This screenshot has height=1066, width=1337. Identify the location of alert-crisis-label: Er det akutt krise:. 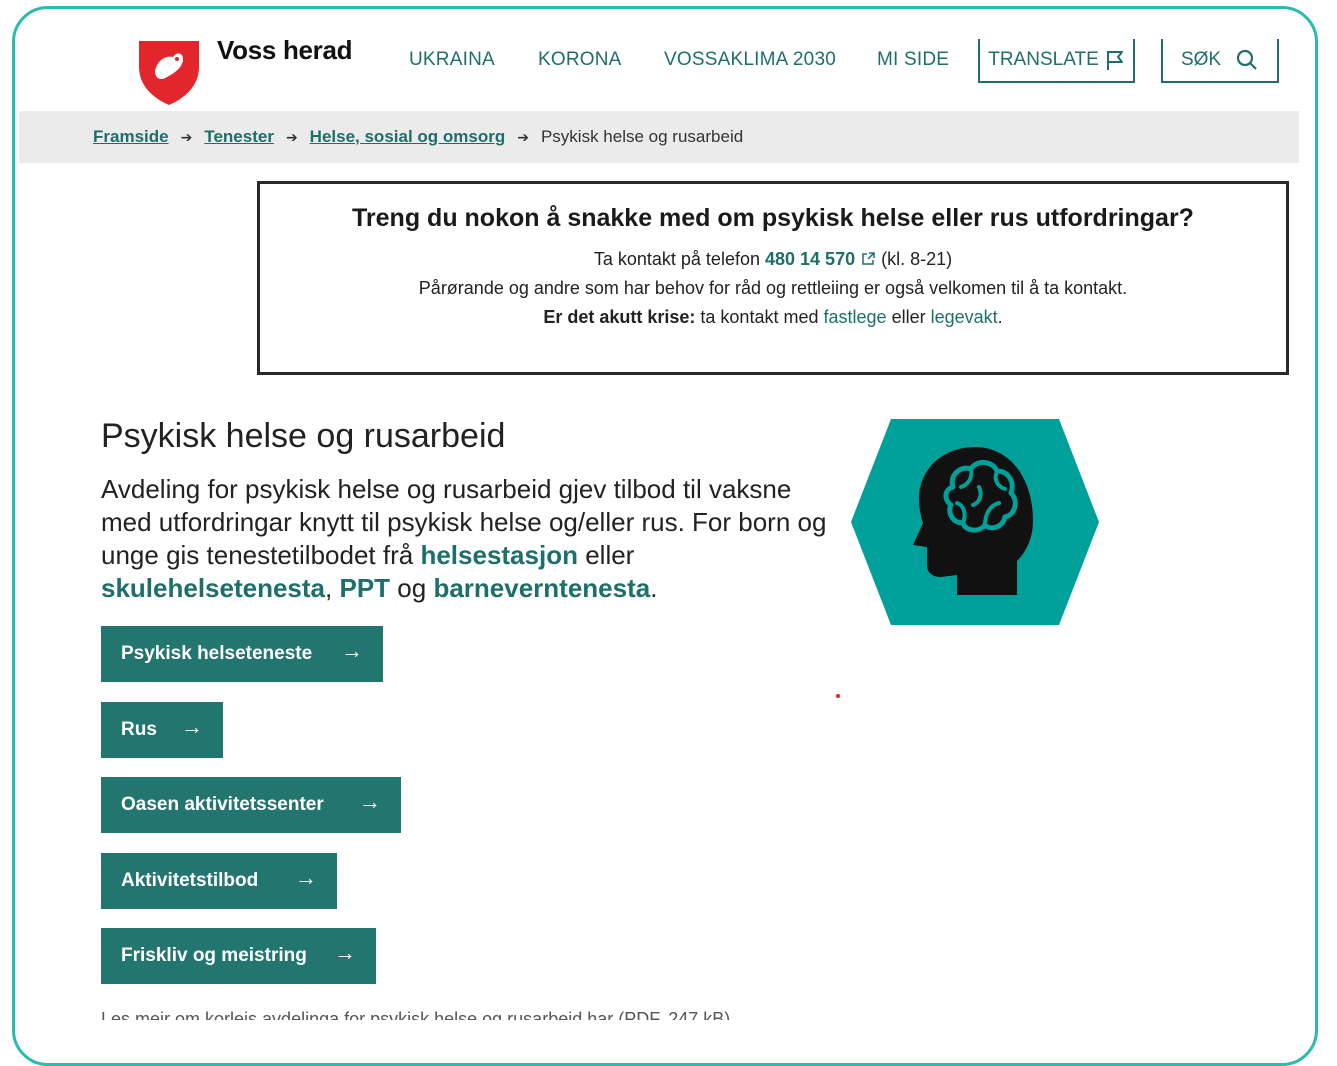
(619, 317).